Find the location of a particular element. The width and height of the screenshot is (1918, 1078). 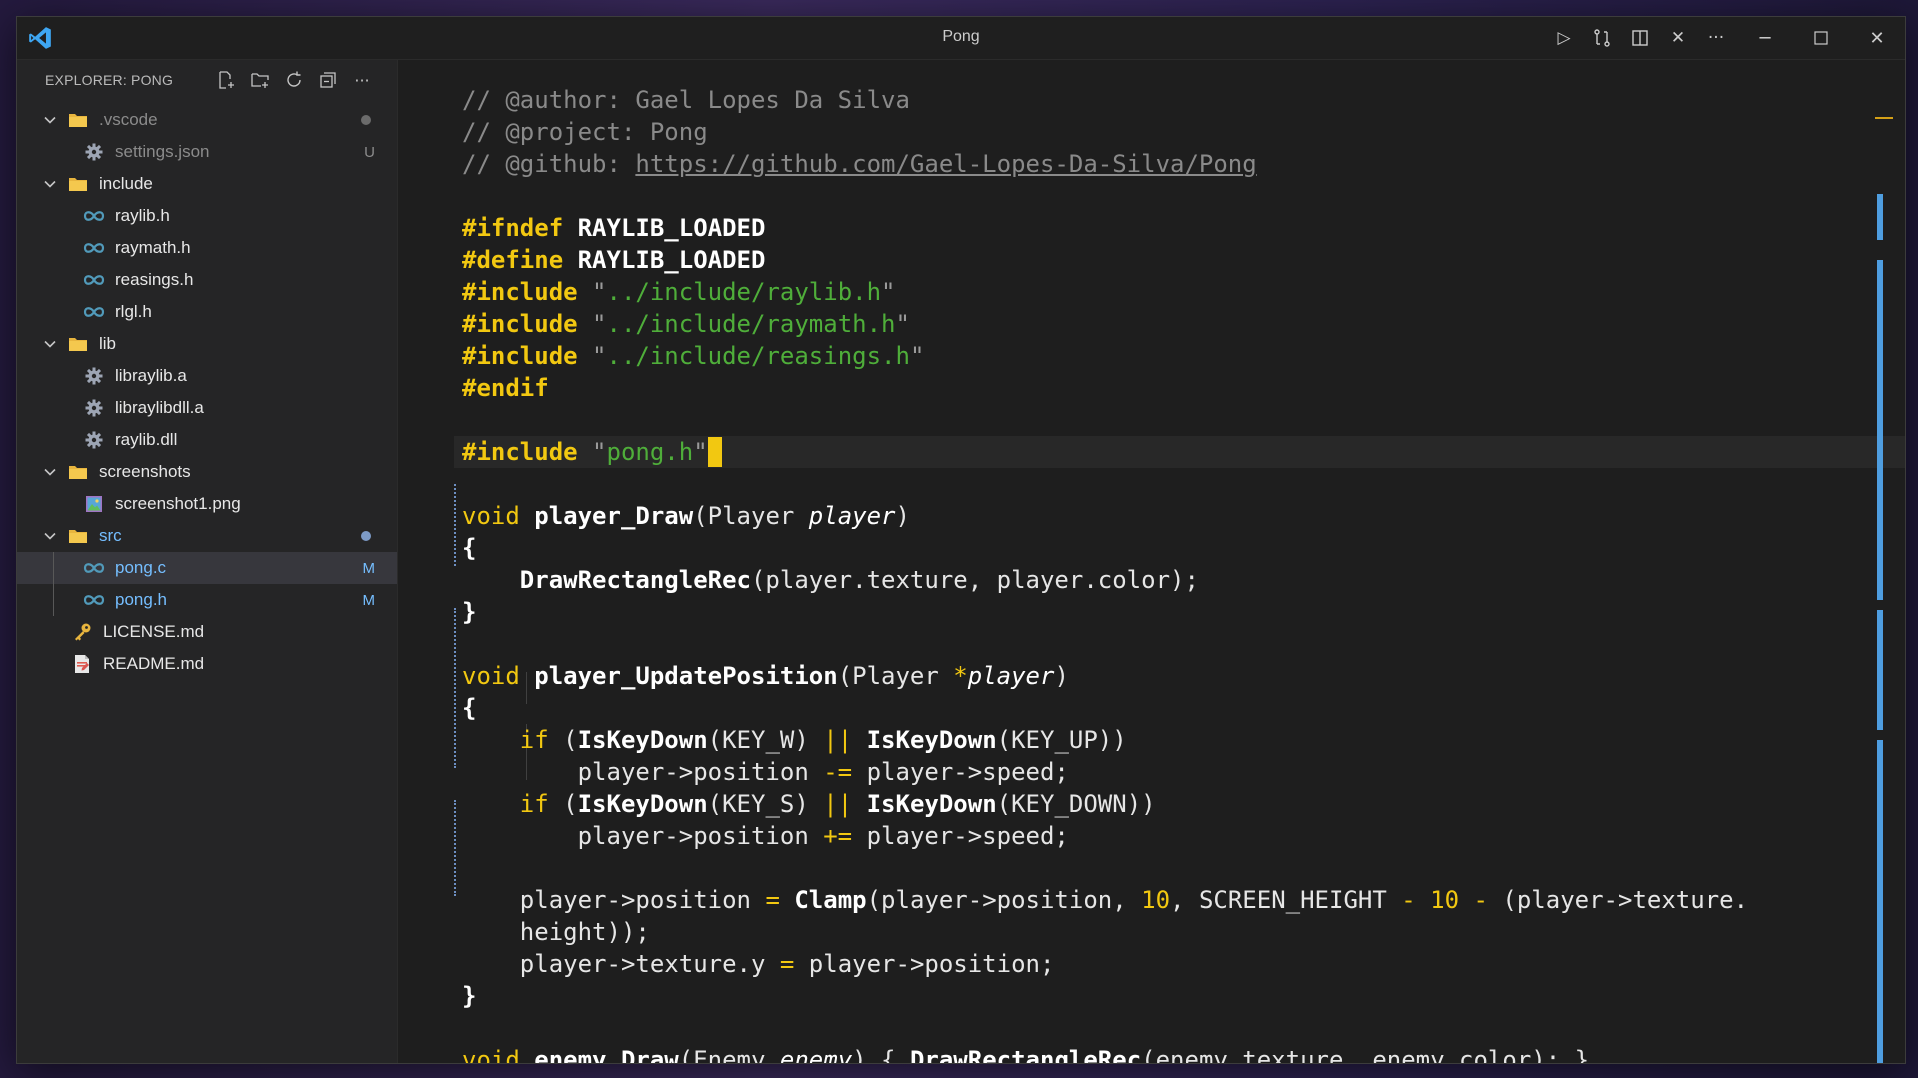

code-line: // @project: Pong is located at coordinates (1105, 132).